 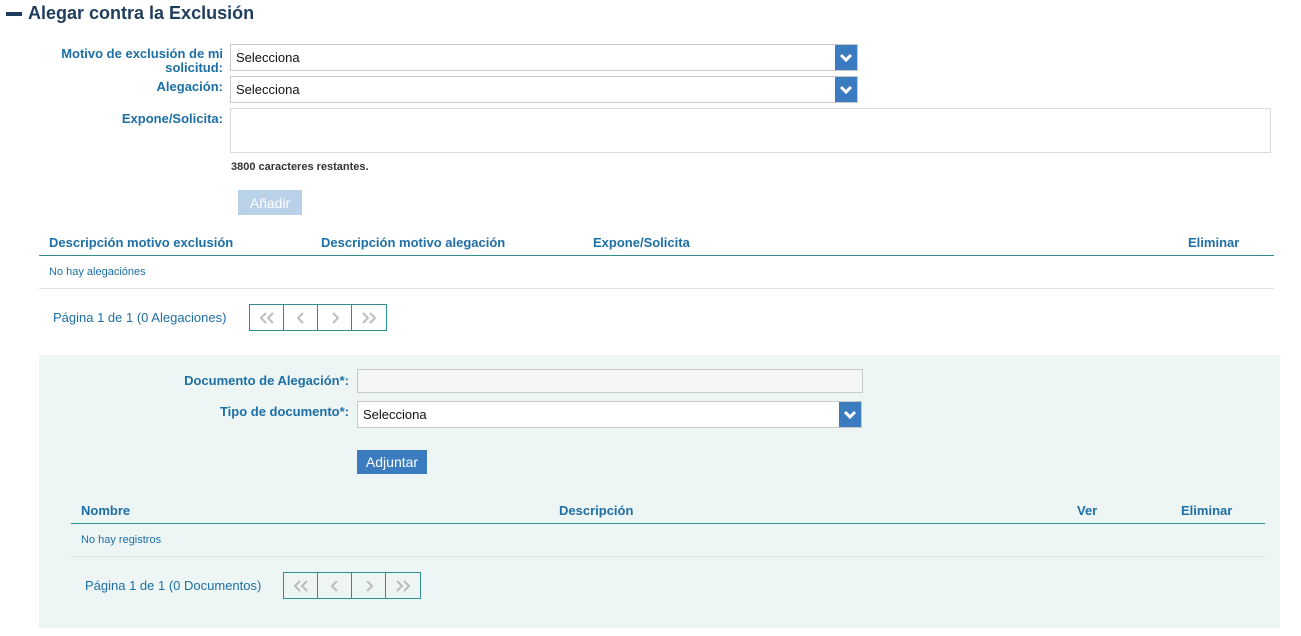 I want to click on expone-label: Expone/Solicita:, so click(x=172, y=118).